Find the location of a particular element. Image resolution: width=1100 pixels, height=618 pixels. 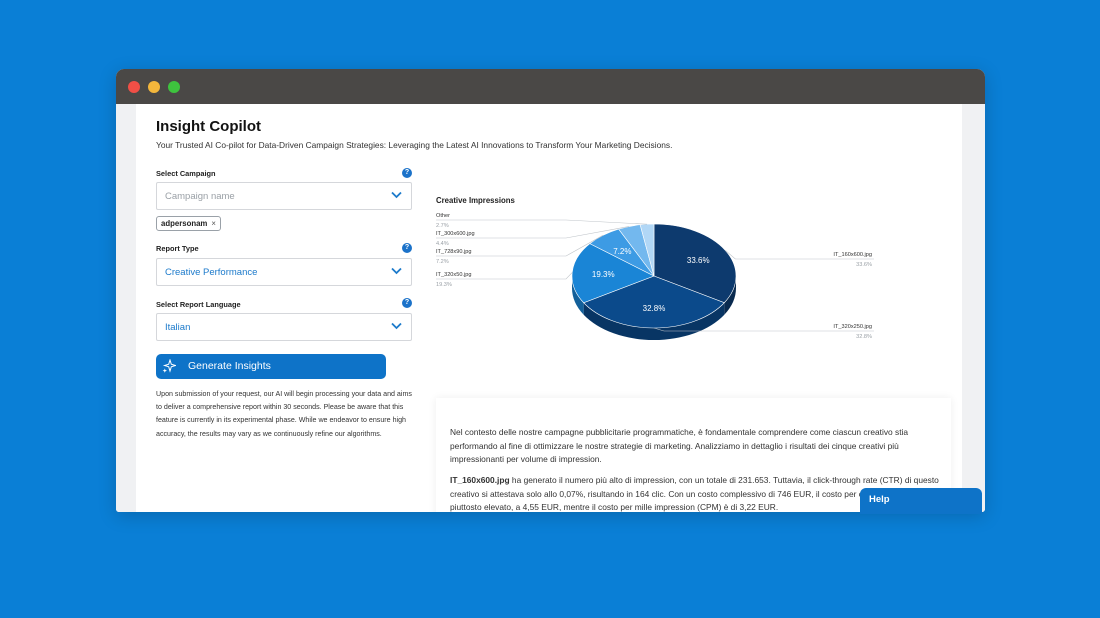

legend-name-it-160x600-jpg: IT_160x600.jpg is located at coordinates (852, 255).